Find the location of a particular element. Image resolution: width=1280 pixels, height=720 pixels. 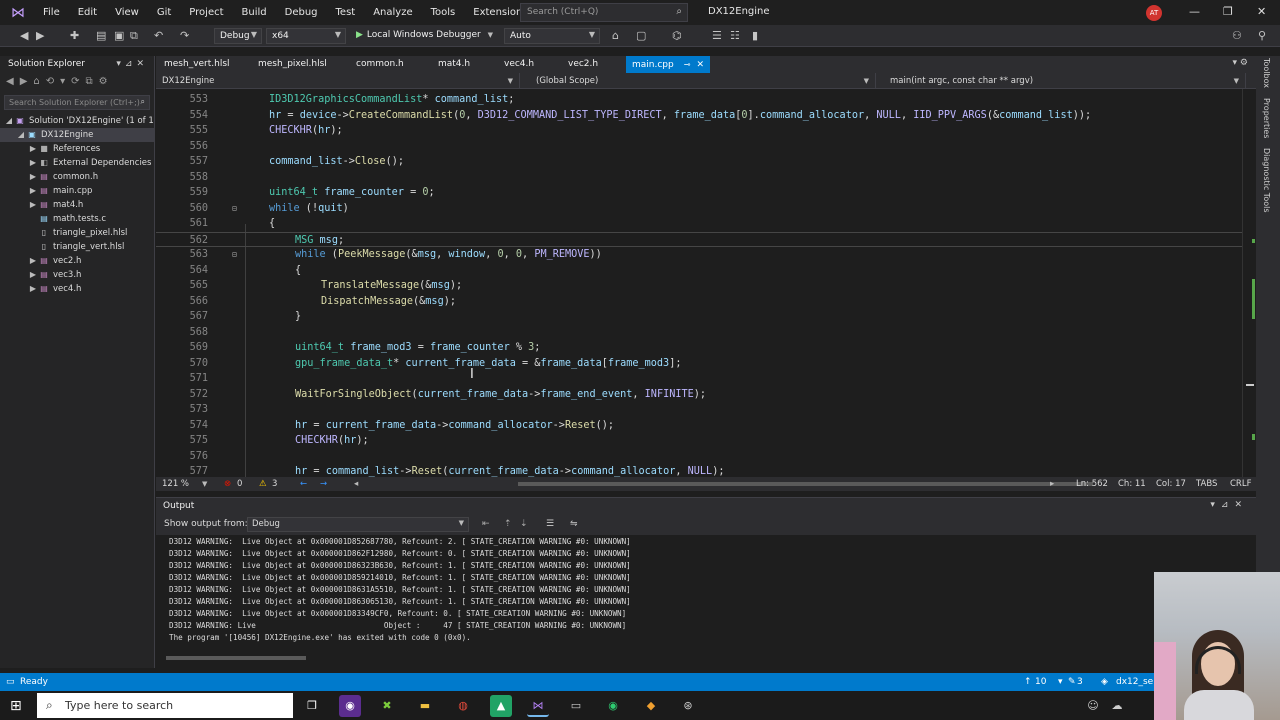

editor-horizontal-scrollbar is located at coordinates (805, 484).